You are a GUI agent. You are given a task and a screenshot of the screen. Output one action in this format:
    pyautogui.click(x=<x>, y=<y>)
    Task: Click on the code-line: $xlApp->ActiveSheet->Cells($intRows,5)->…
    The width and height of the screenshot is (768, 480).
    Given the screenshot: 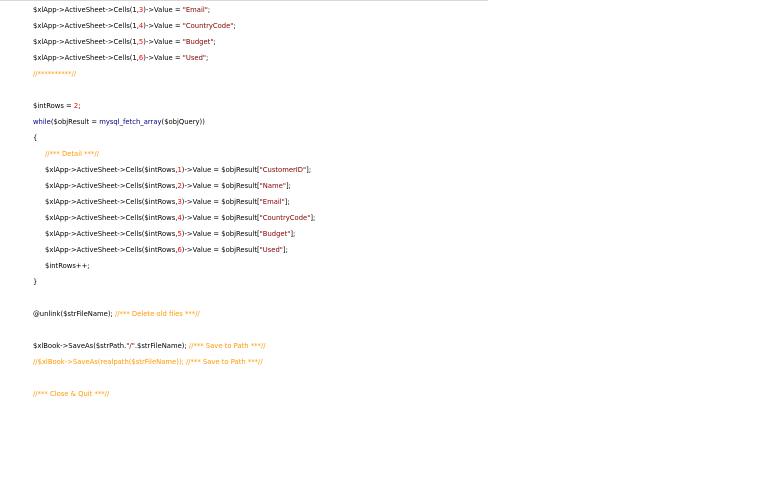 What is the action you would take?
    pyautogui.click(x=170, y=234)
    